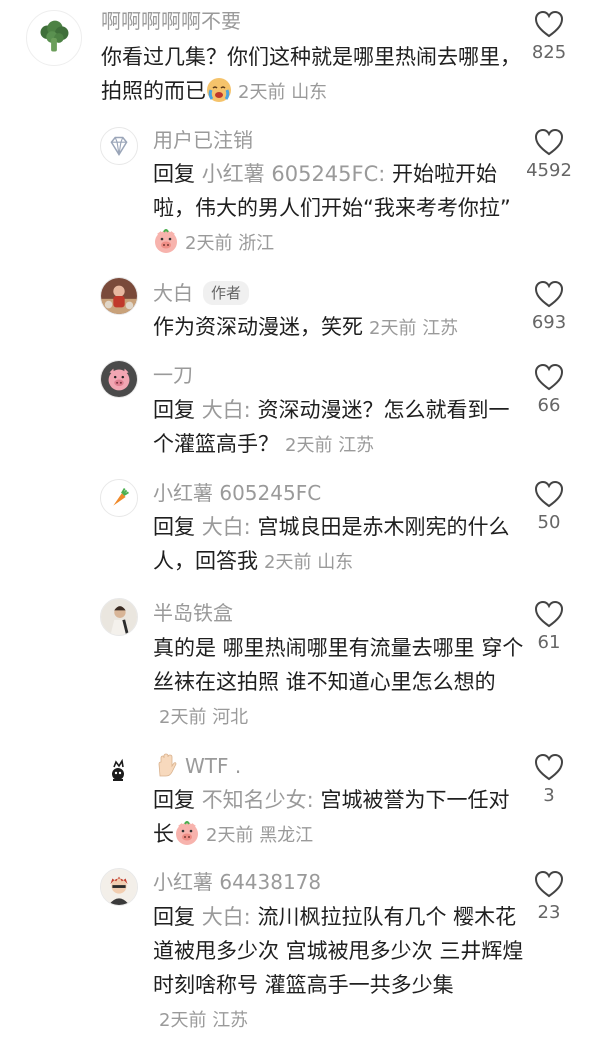  Describe the element at coordinates (313, 75) in the screenshot. I see `comment-text: 你看过几集？你们这种就是哪里热闹去哪里，拍照的而已 2天前 山东` at that location.